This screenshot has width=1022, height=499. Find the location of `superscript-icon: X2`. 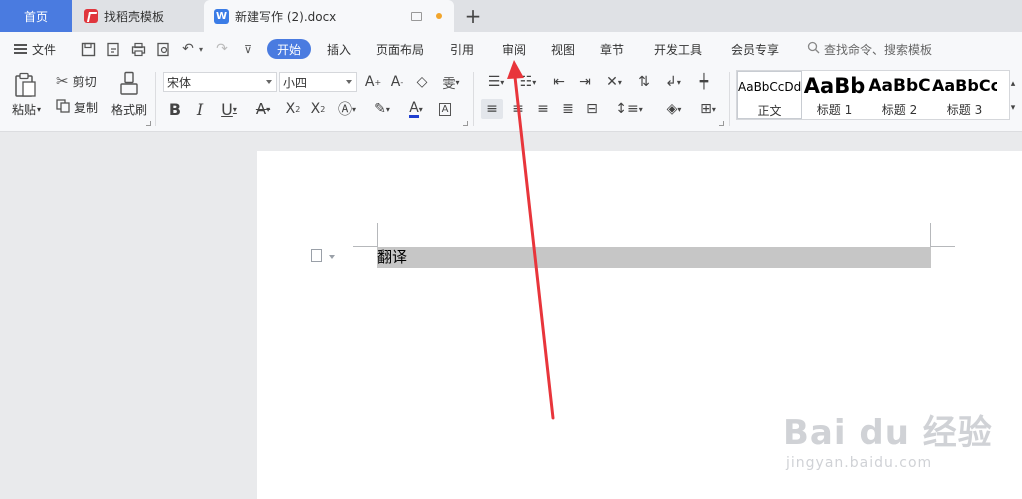

superscript-icon: X2 is located at coordinates (293, 109).